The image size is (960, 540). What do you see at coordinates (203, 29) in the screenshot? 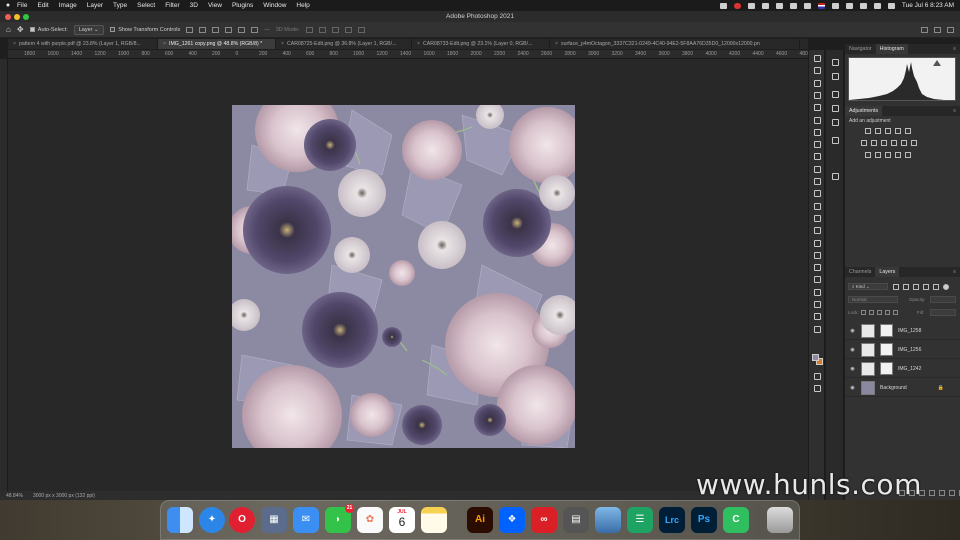
I see `align-center-icon` at bounding box center [203, 29].